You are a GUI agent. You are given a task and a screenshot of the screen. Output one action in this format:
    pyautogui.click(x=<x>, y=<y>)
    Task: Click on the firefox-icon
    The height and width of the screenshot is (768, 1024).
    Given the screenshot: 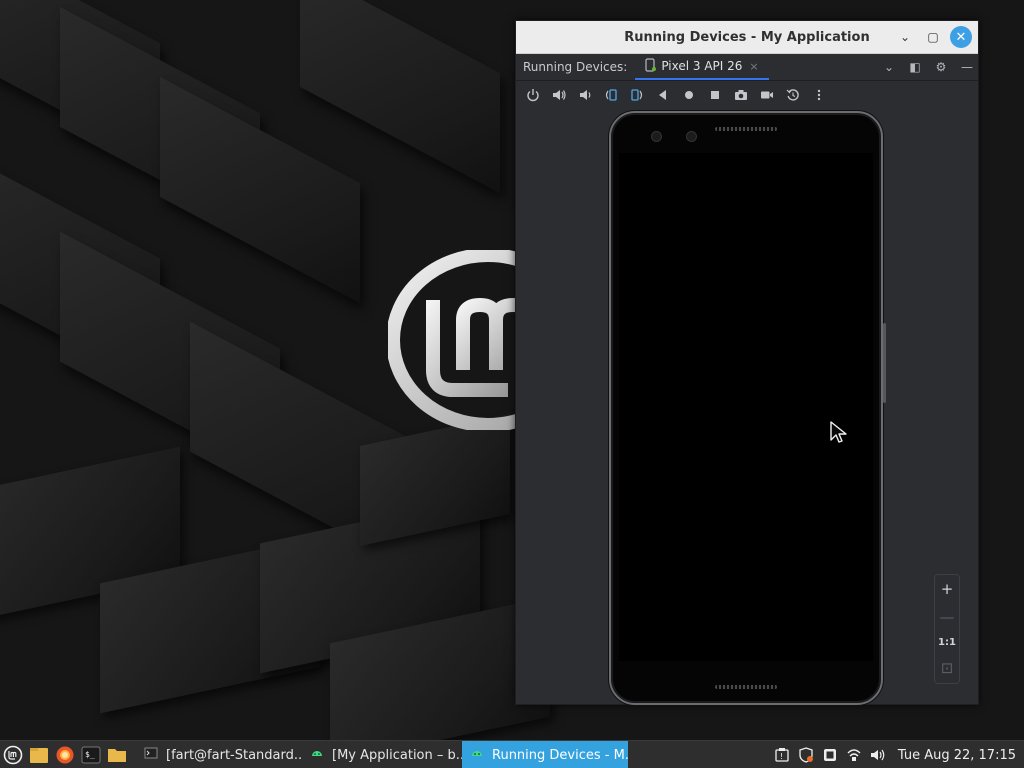 What is the action you would take?
    pyautogui.click(x=65, y=754)
    